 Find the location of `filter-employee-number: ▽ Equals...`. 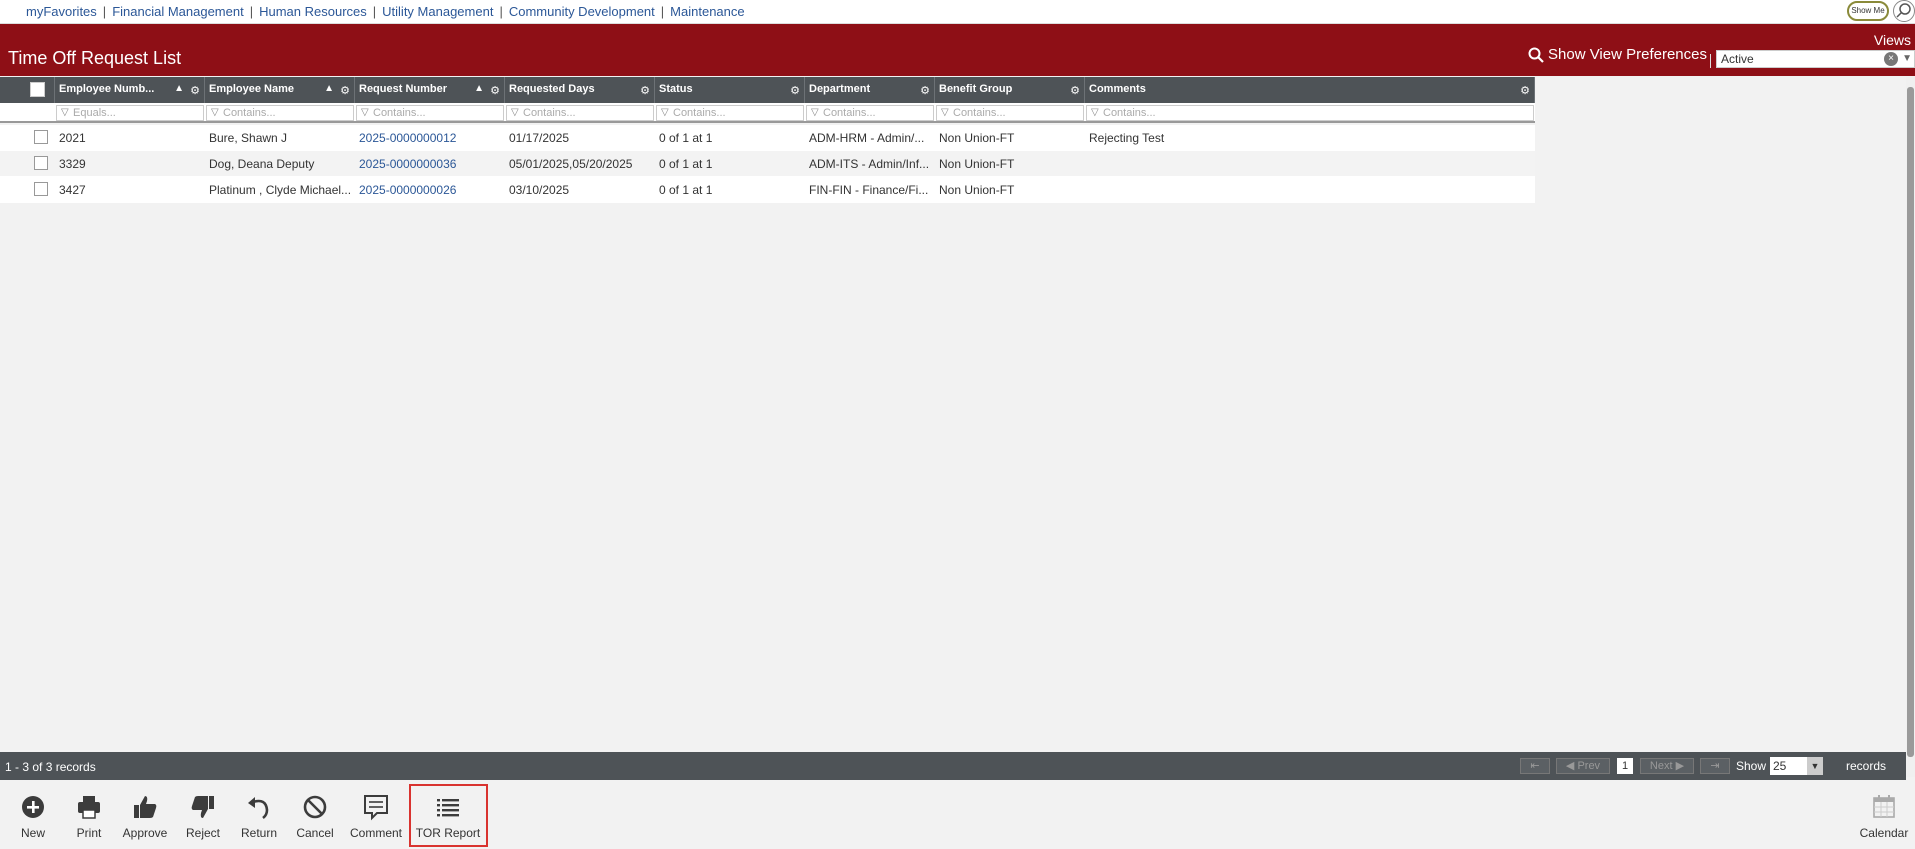

filter-employee-number: ▽ Equals... is located at coordinates (130, 113).